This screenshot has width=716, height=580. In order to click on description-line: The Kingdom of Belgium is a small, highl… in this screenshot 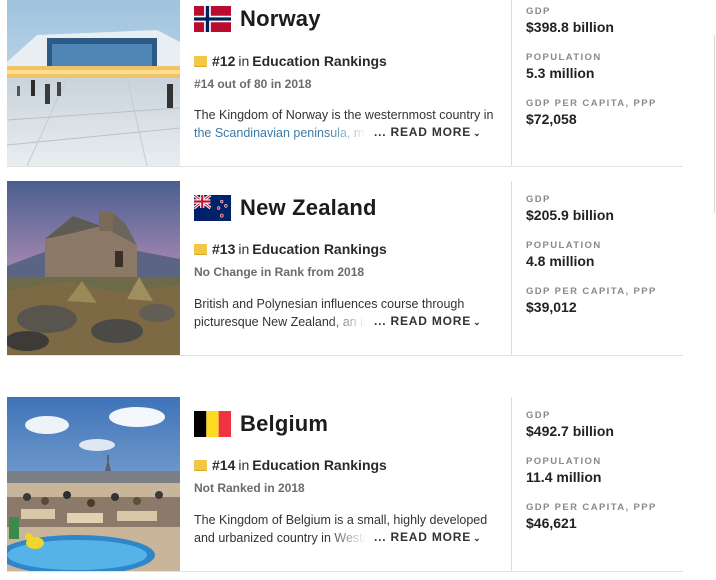, I will do `click(341, 520)`.